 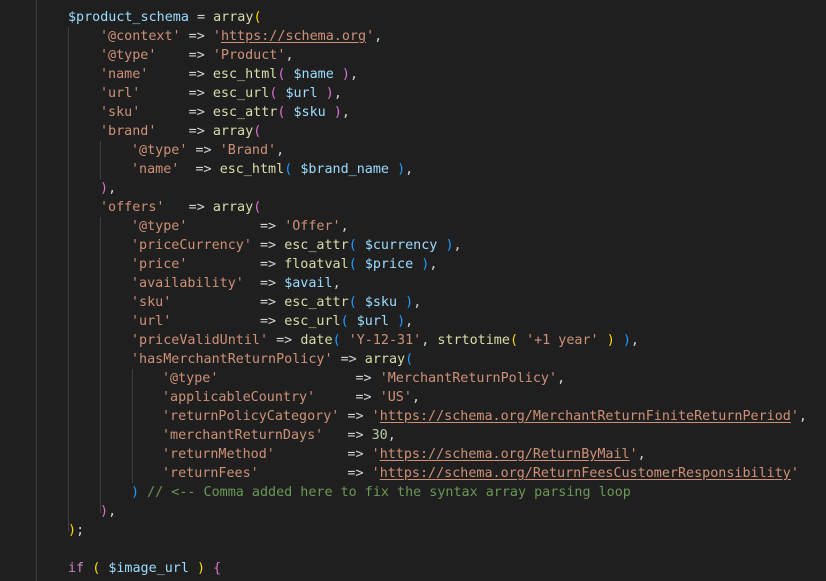 I want to click on number-token: 30, so click(x=379, y=435).